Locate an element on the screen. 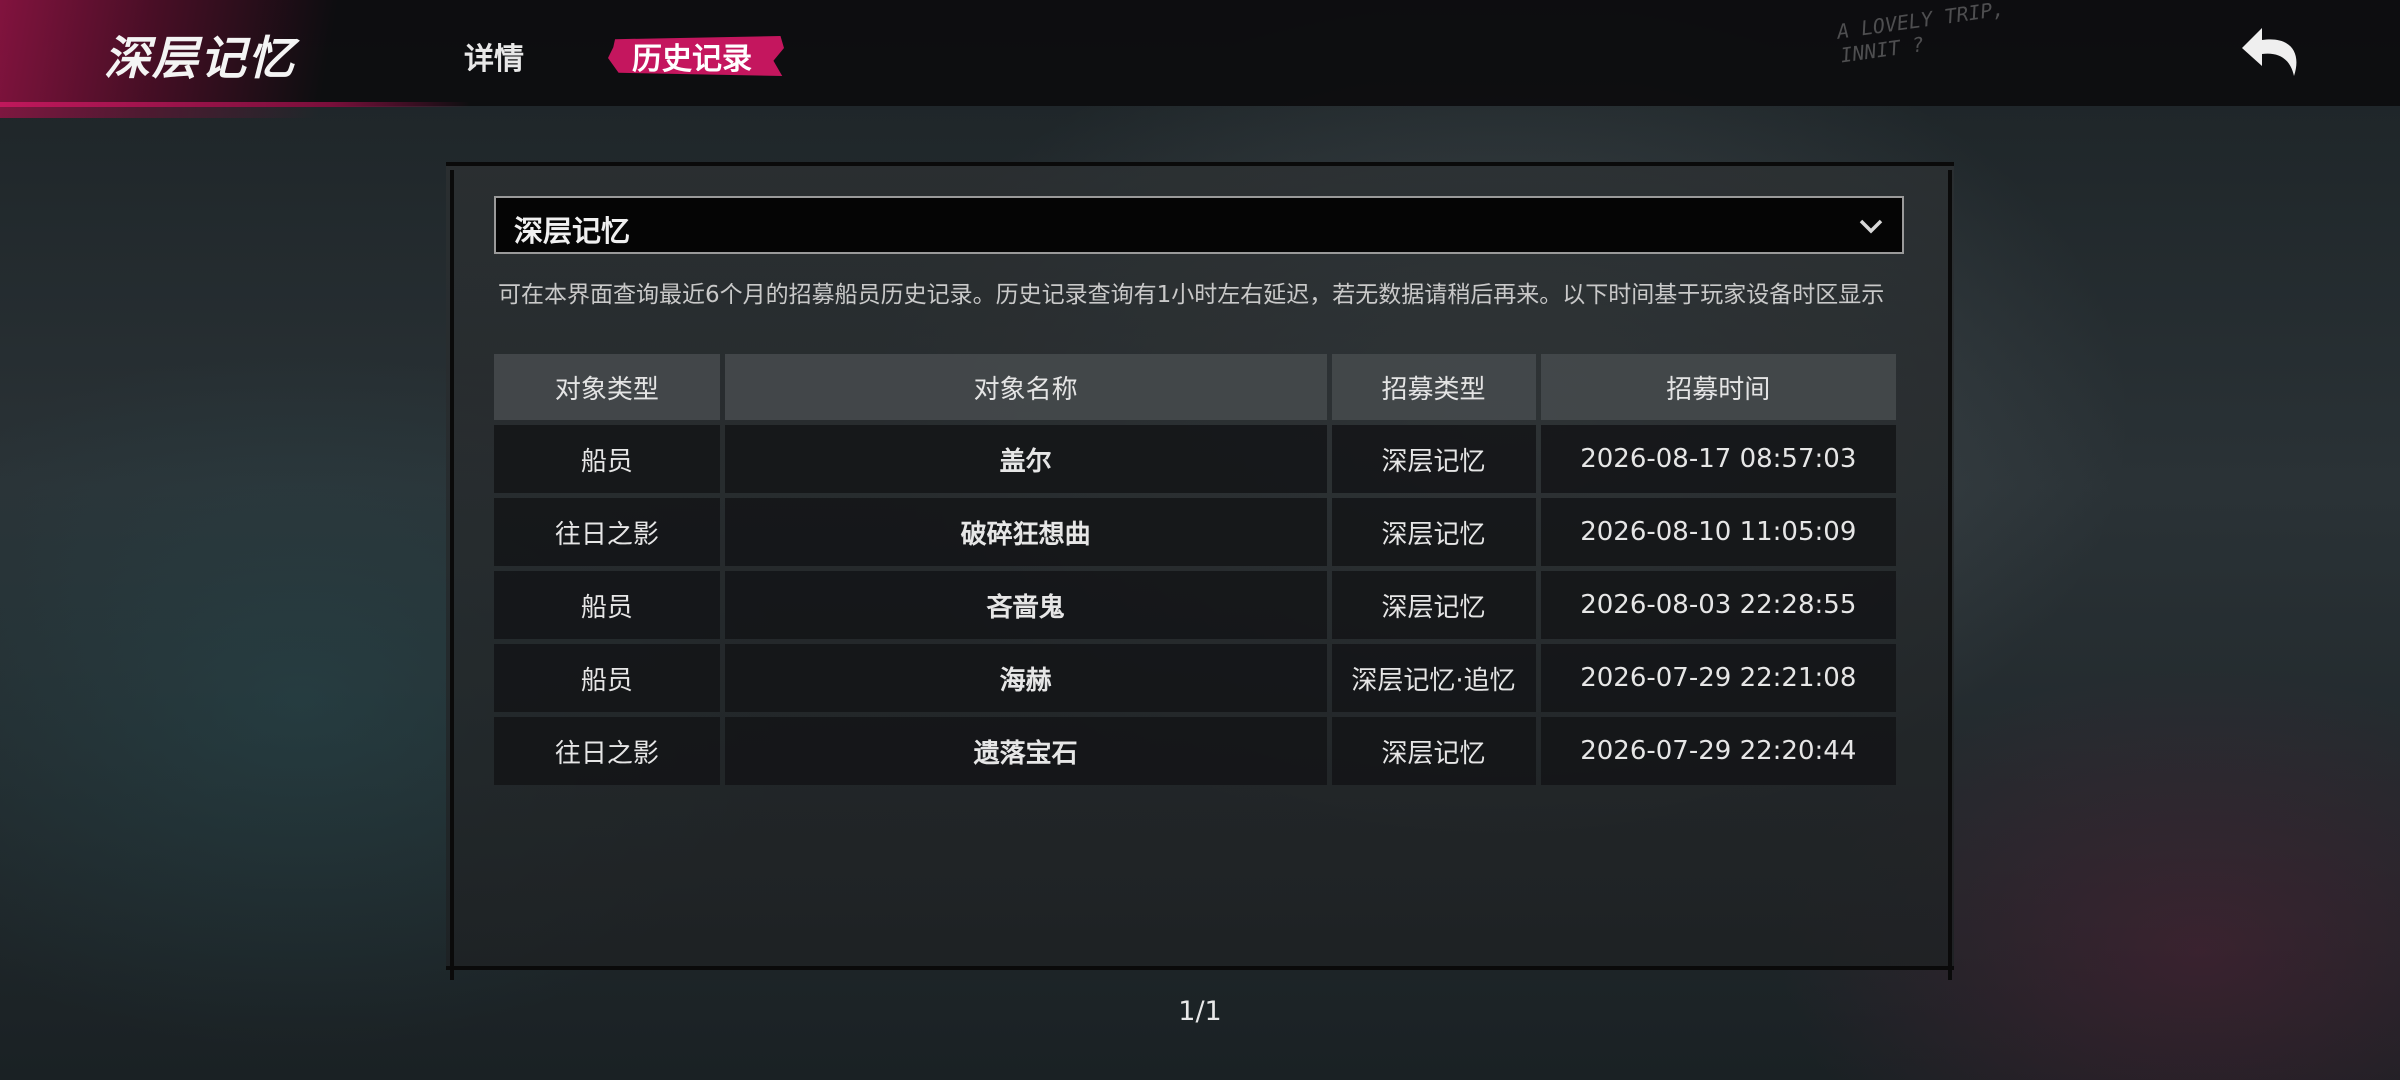 The height and width of the screenshot is (1080, 2400). brand-underline is located at coordinates (235, 104).